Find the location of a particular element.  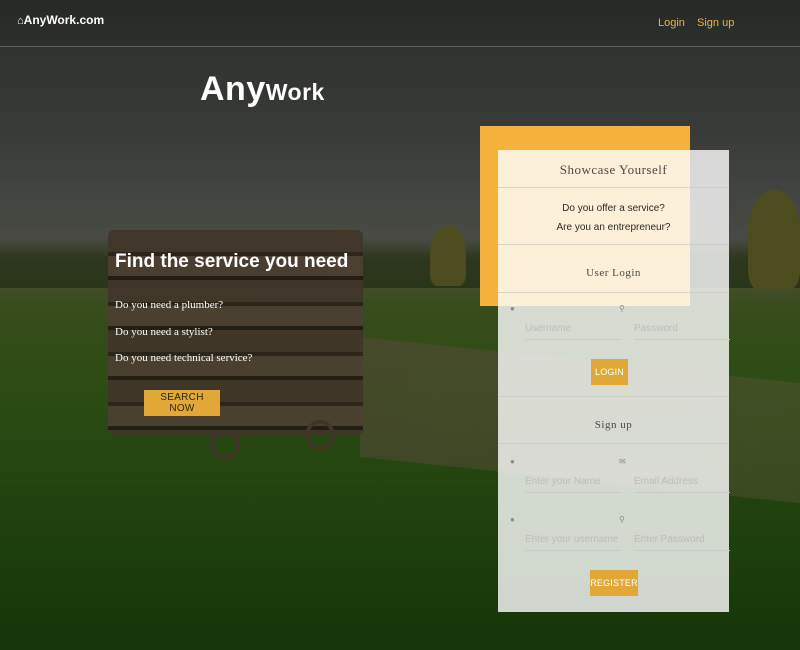

brand-name: AnyWork.com is located at coordinates (64, 20).